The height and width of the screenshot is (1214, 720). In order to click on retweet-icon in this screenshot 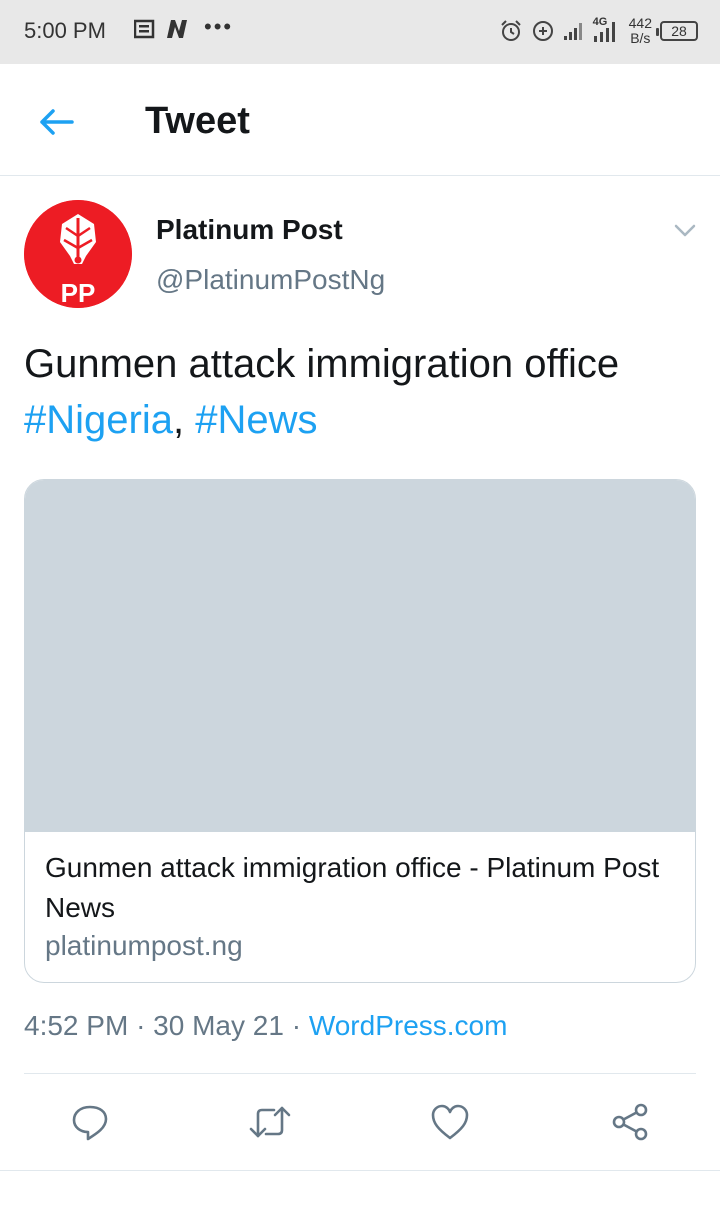, I will do `click(270, 1122)`.